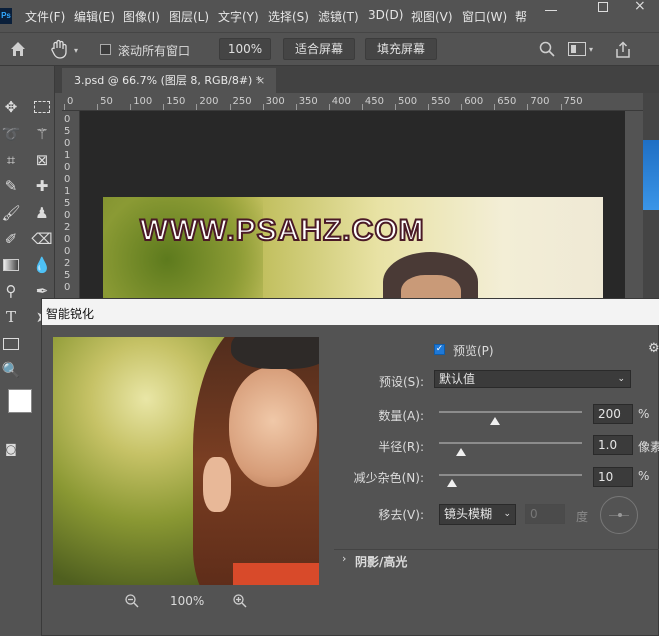 This screenshot has width=659, height=636. I want to click on divider, so click(496, 549).